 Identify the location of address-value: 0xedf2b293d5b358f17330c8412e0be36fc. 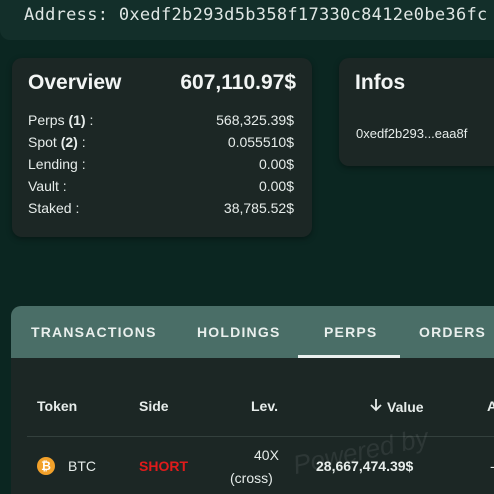
(303, 15).